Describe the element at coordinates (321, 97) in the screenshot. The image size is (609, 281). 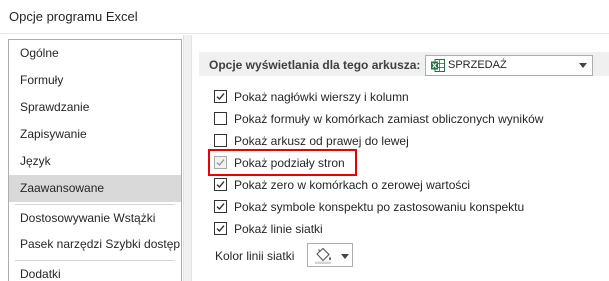
I see `option-label: Pokaż nagłówki wierszy i kolumn` at that location.